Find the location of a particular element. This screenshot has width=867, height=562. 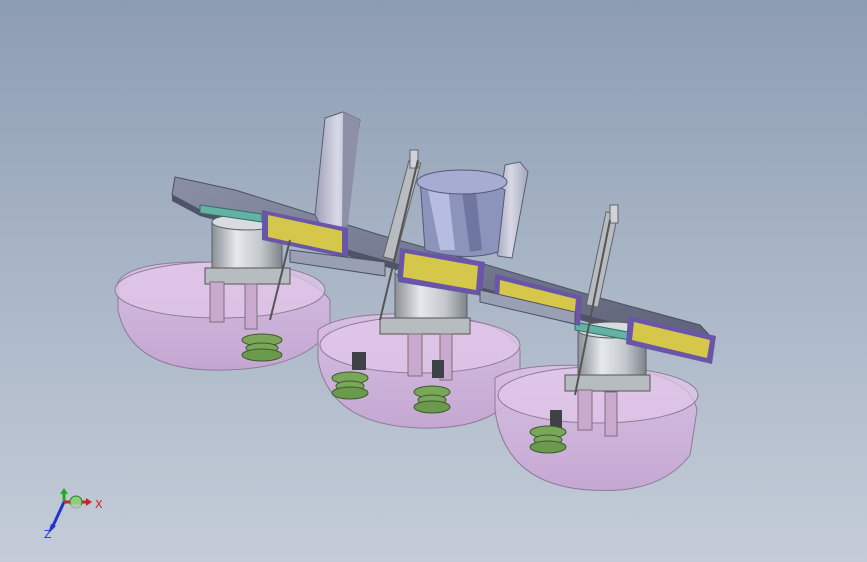

vertical-bracket-left is located at coordinates (337, 170).